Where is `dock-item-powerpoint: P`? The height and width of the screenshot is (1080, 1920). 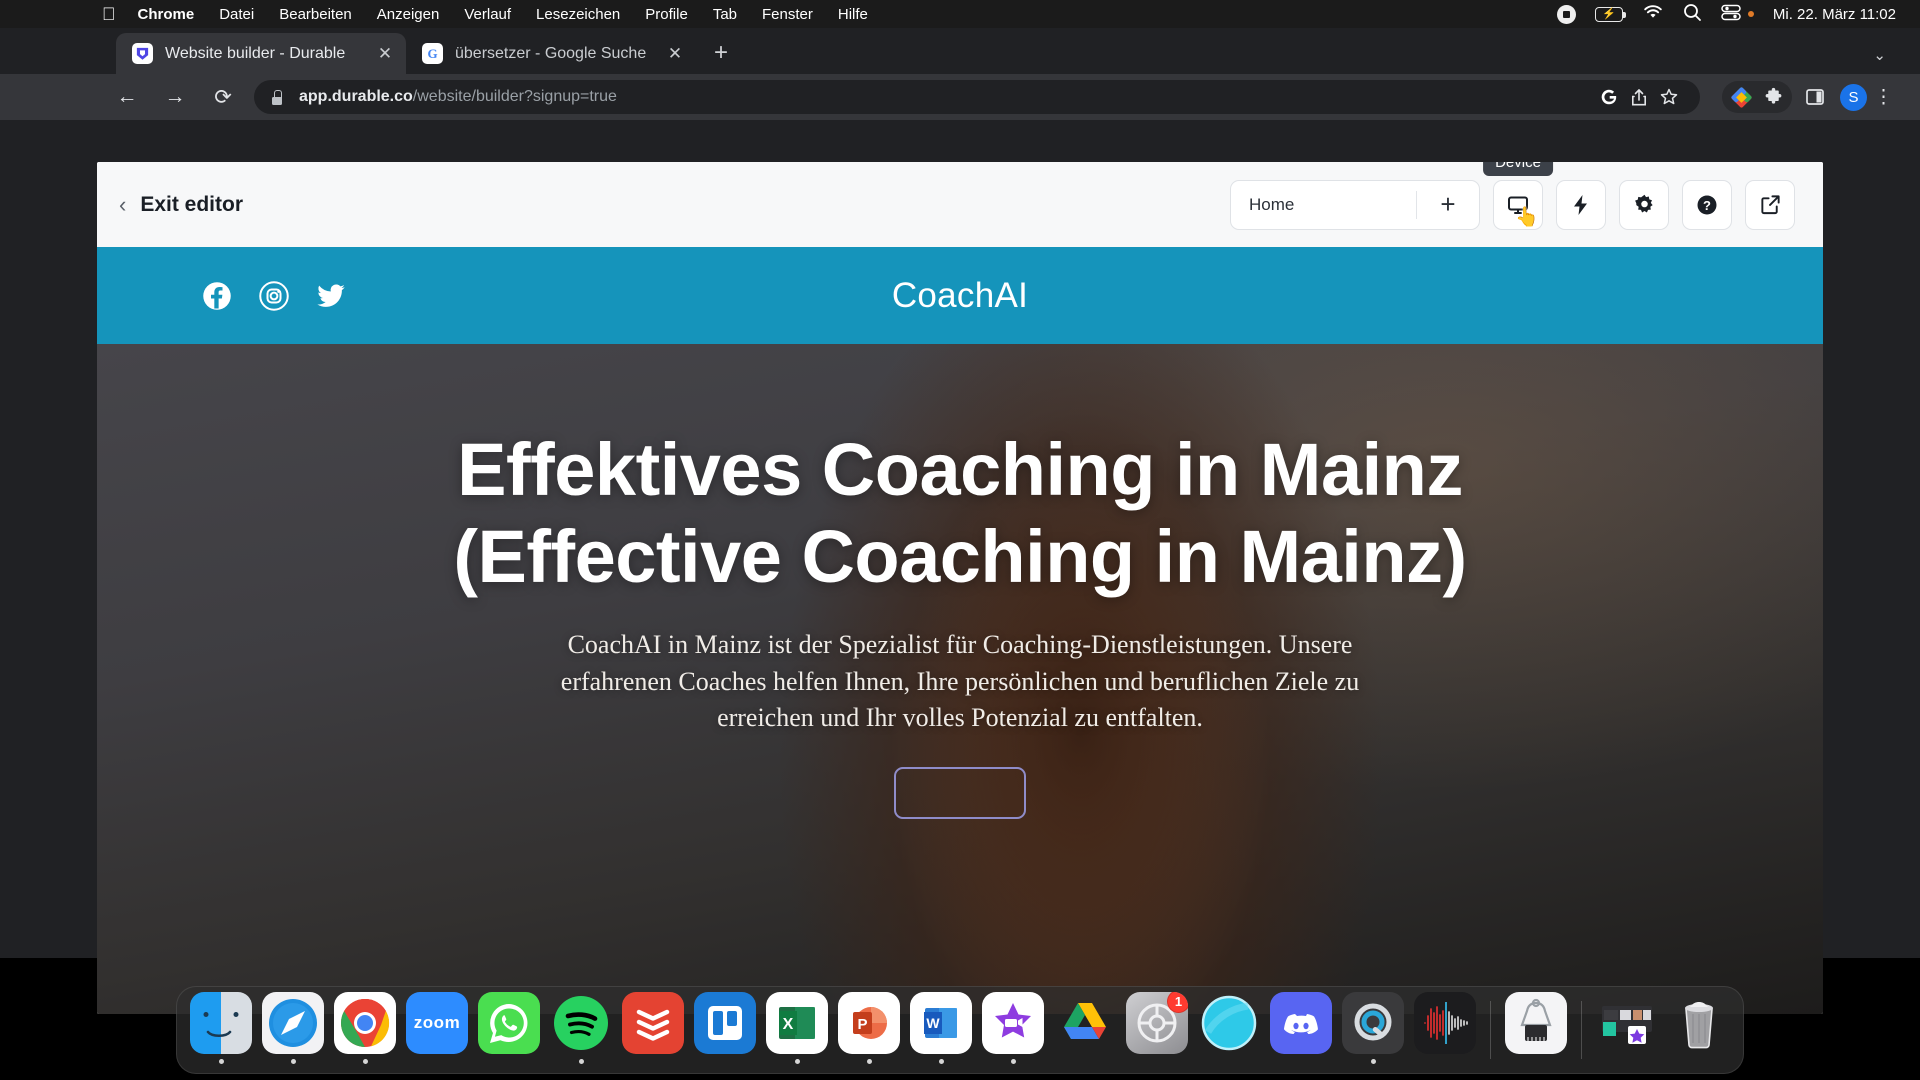
dock-item-powerpoint: P is located at coordinates (869, 1030).